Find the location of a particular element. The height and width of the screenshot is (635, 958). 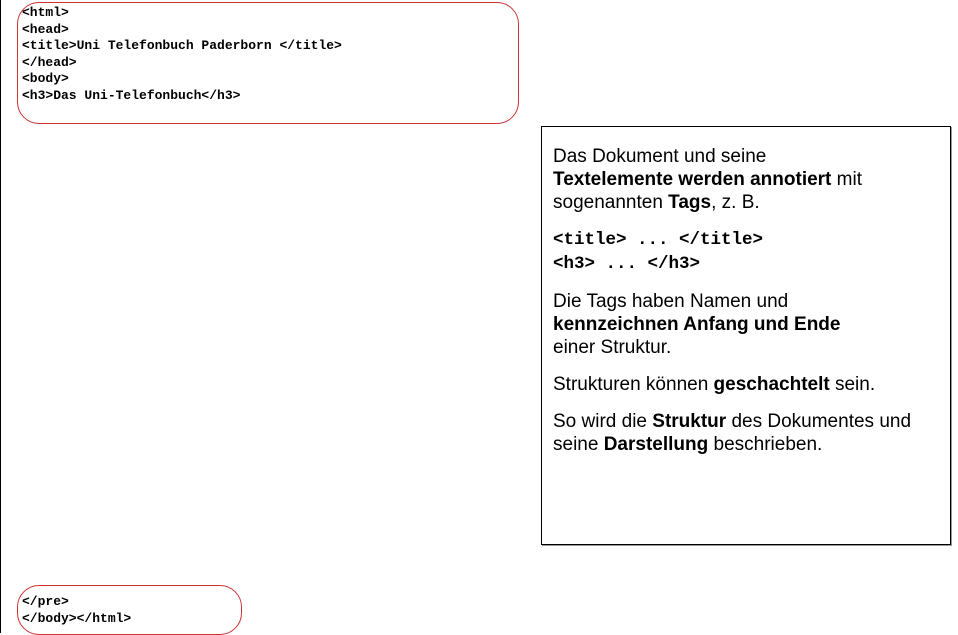

note-text: Die Tags haben Namen und is located at coordinates (671, 301).